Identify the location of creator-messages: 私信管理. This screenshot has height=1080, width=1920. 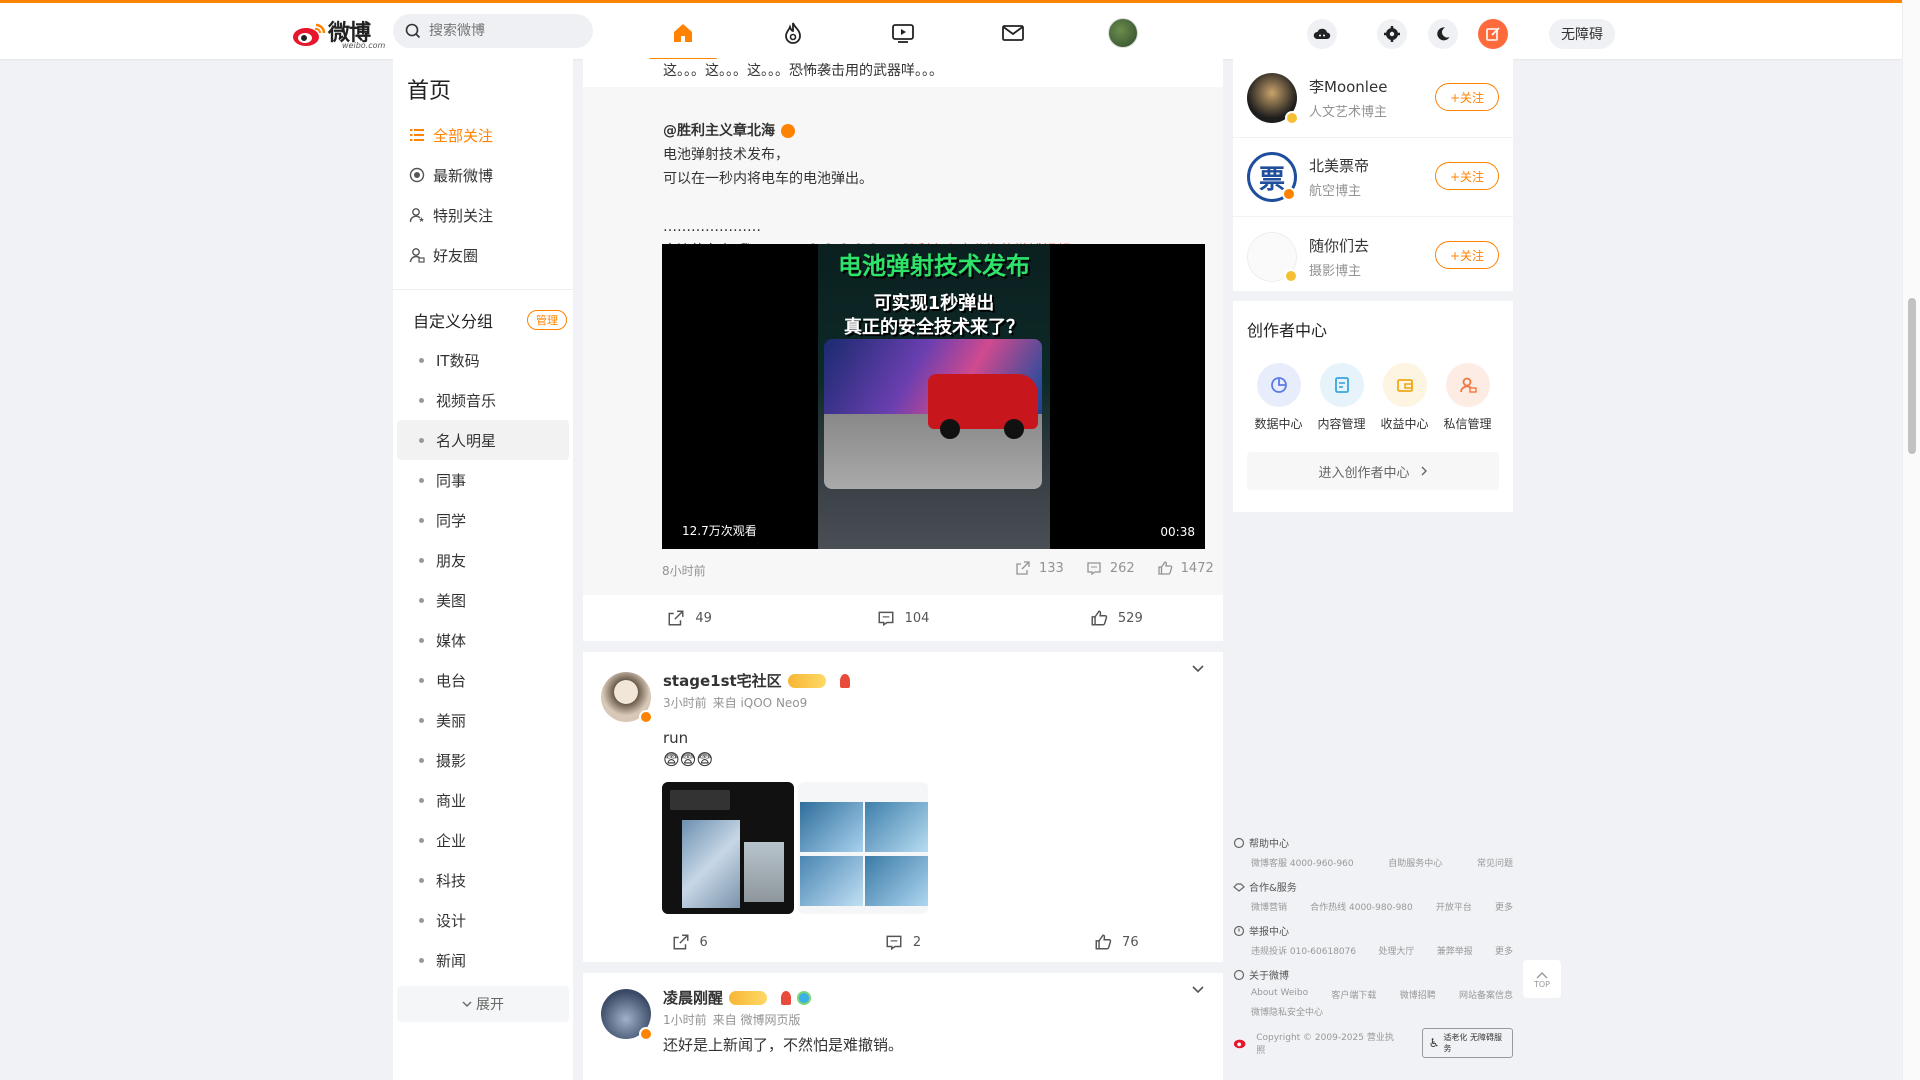
(1468, 397).